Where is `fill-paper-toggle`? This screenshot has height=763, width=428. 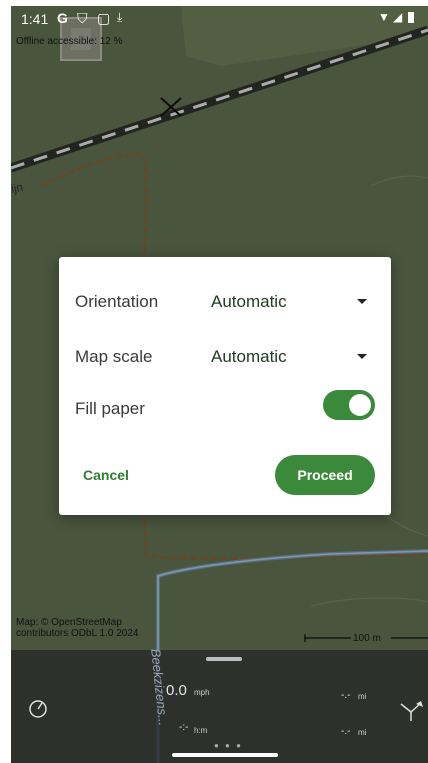
fill-paper-toggle is located at coordinates (349, 405).